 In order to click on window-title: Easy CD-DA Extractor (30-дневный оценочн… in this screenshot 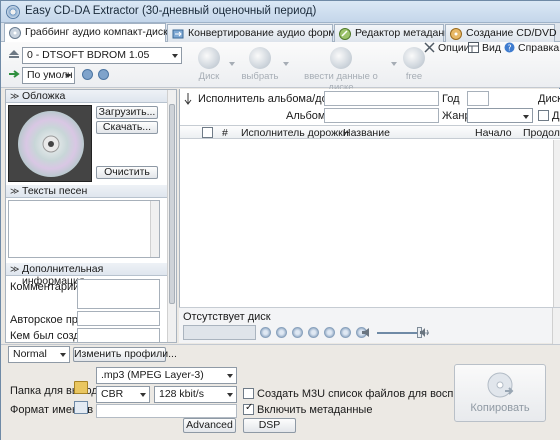, I will do `click(171, 11)`.